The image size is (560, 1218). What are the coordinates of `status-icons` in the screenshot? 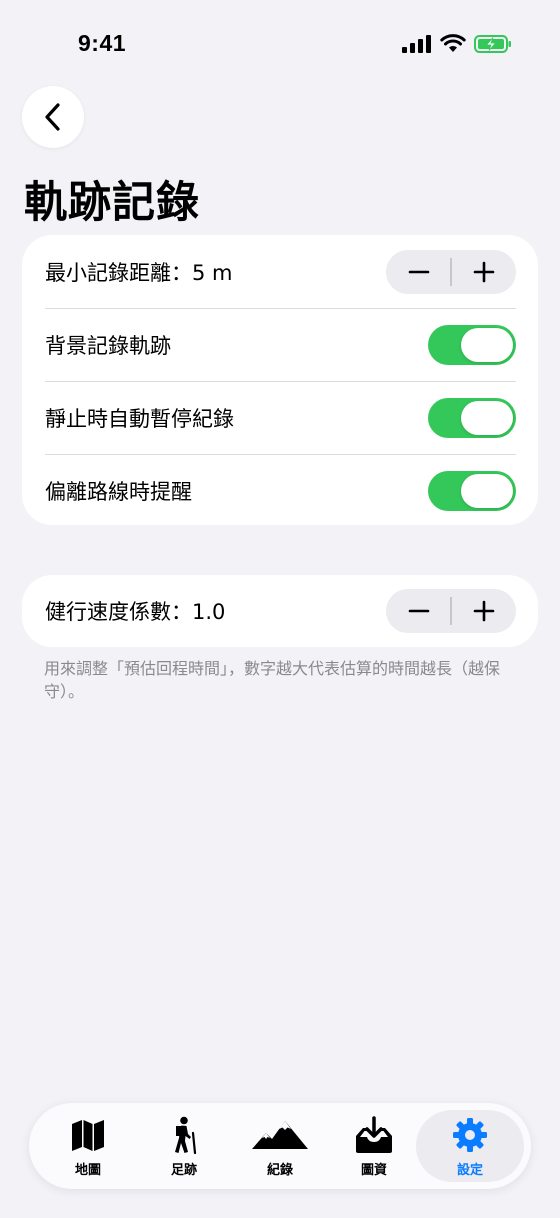 It's located at (457, 44).